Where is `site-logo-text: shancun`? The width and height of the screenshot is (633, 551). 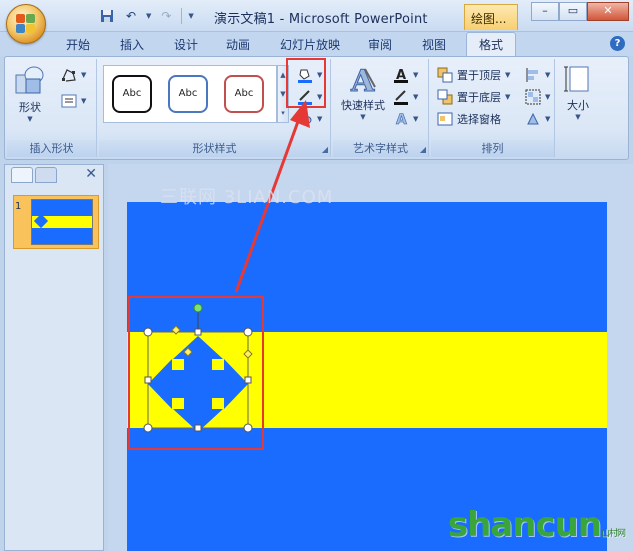
site-logo-text: shancun is located at coordinates (524, 525).